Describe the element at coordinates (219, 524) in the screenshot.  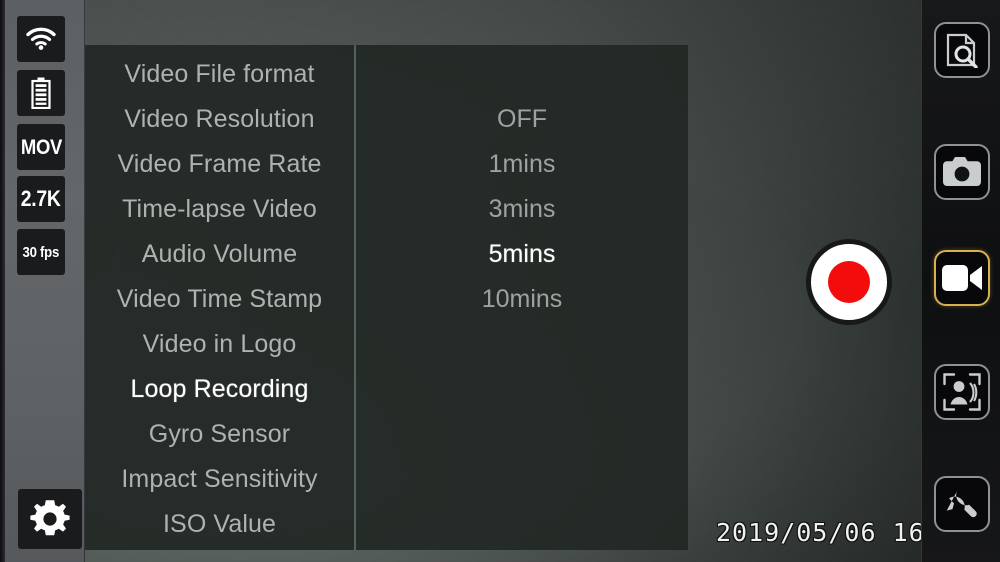
I see `settings-menu-item: ISO Value` at that location.